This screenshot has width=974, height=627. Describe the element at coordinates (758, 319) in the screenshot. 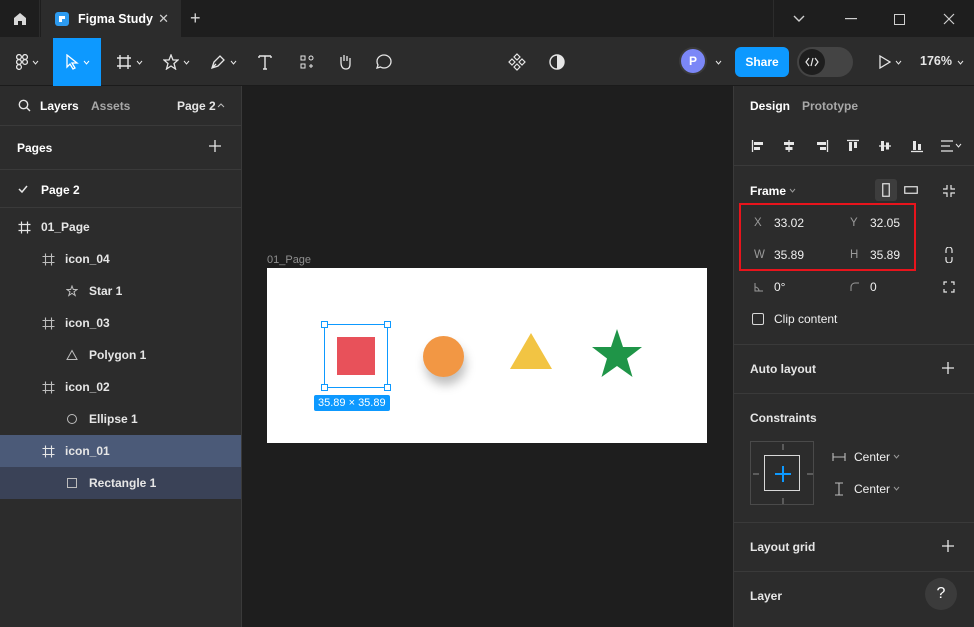

I see `clip-content-checkbox` at that location.